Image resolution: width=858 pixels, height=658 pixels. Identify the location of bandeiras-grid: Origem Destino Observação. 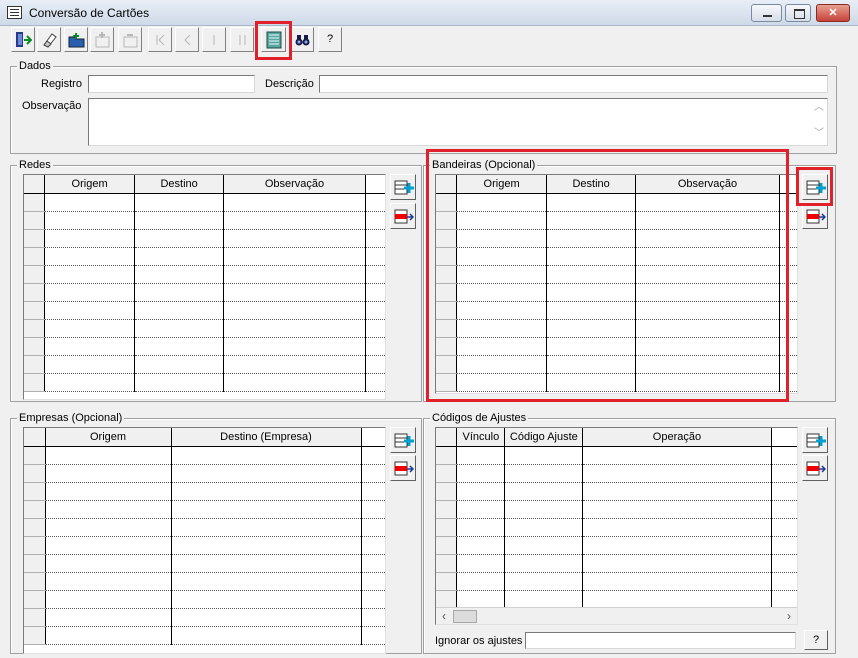
(616, 284).